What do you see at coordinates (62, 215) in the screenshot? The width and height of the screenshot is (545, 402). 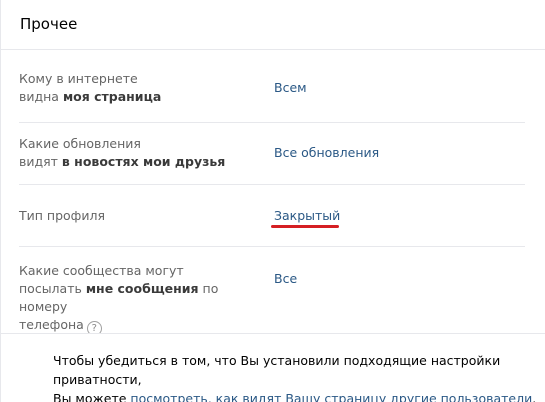 I see `setting-label: Тип профиля` at bounding box center [62, 215].